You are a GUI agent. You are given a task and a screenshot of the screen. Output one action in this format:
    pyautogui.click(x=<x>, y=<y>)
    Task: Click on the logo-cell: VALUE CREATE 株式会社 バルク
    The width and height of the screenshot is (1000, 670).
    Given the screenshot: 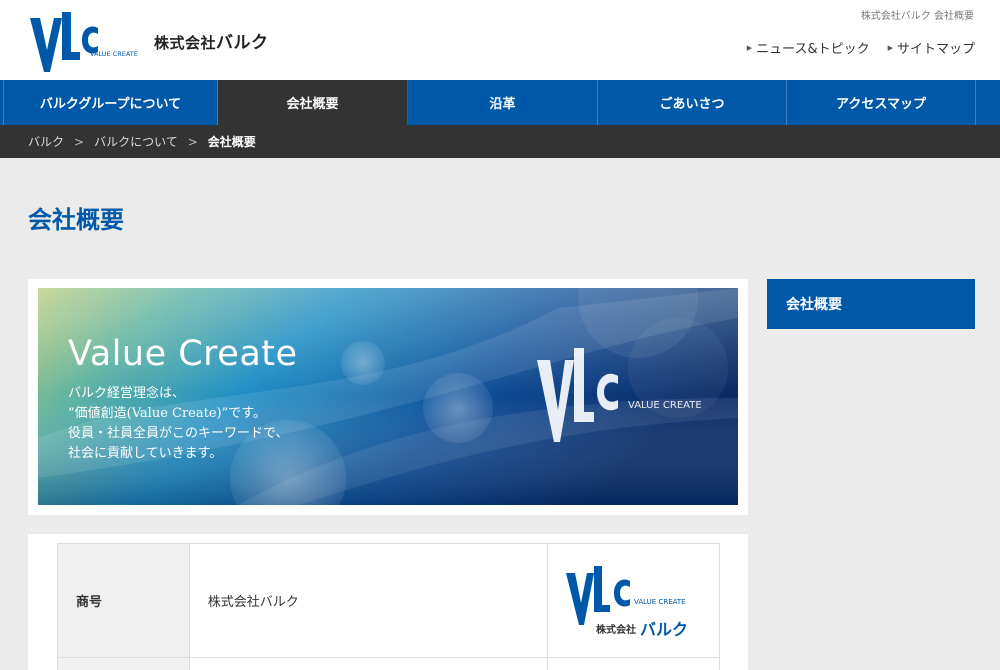 What is the action you would take?
    pyautogui.click(x=633, y=600)
    